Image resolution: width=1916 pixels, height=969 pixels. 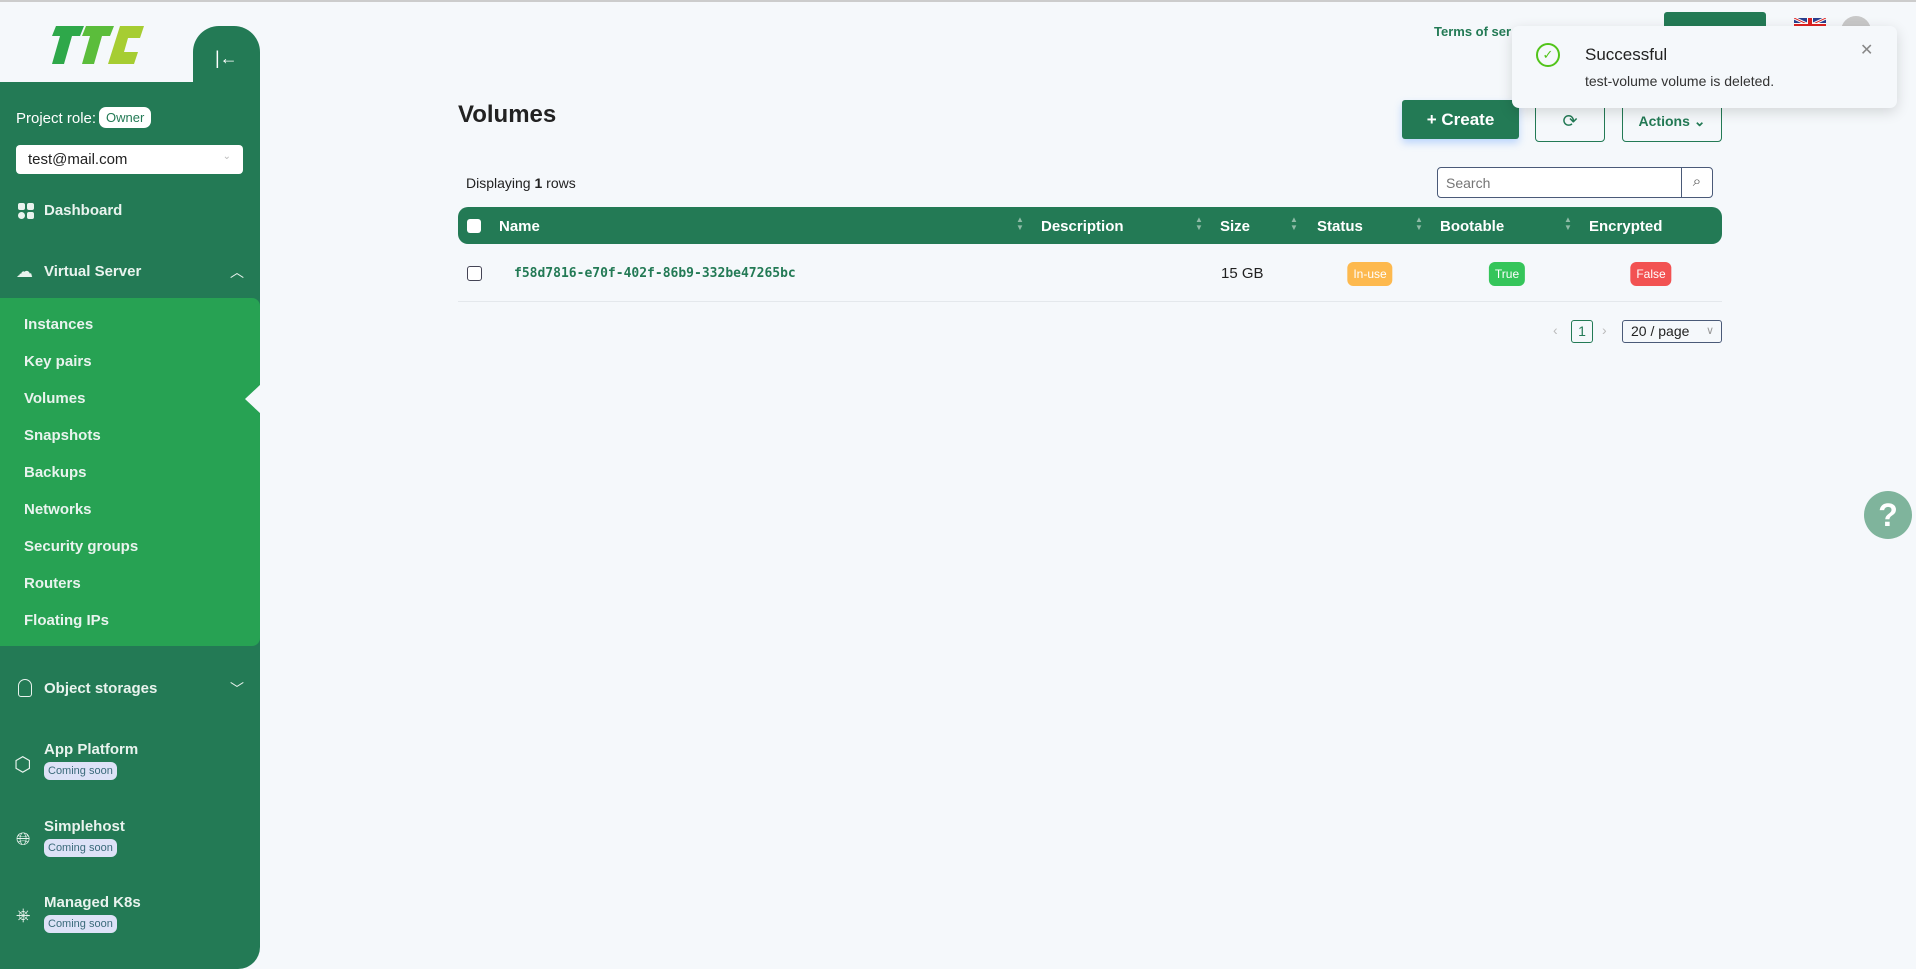 What do you see at coordinates (23, 765) in the screenshot?
I see `cube-icon: ⬡` at bounding box center [23, 765].